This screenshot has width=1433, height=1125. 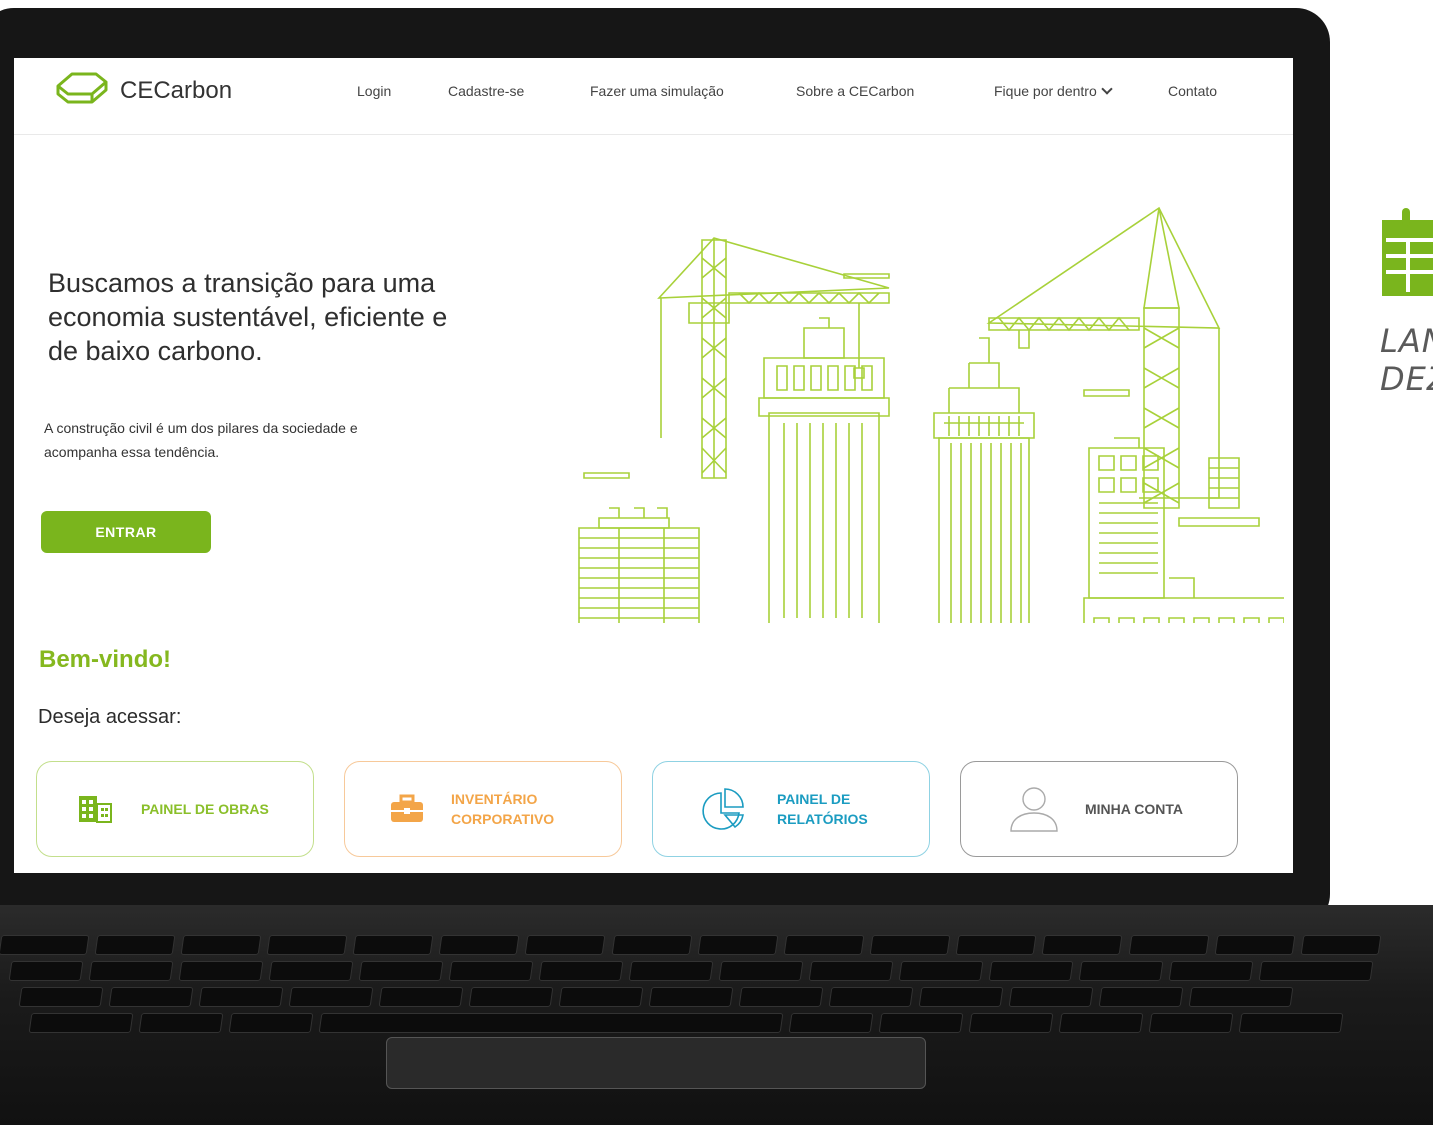 What do you see at coordinates (657, 91) in the screenshot?
I see `nav-simulation: Fazer uma simulação` at bounding box center [657, 91].